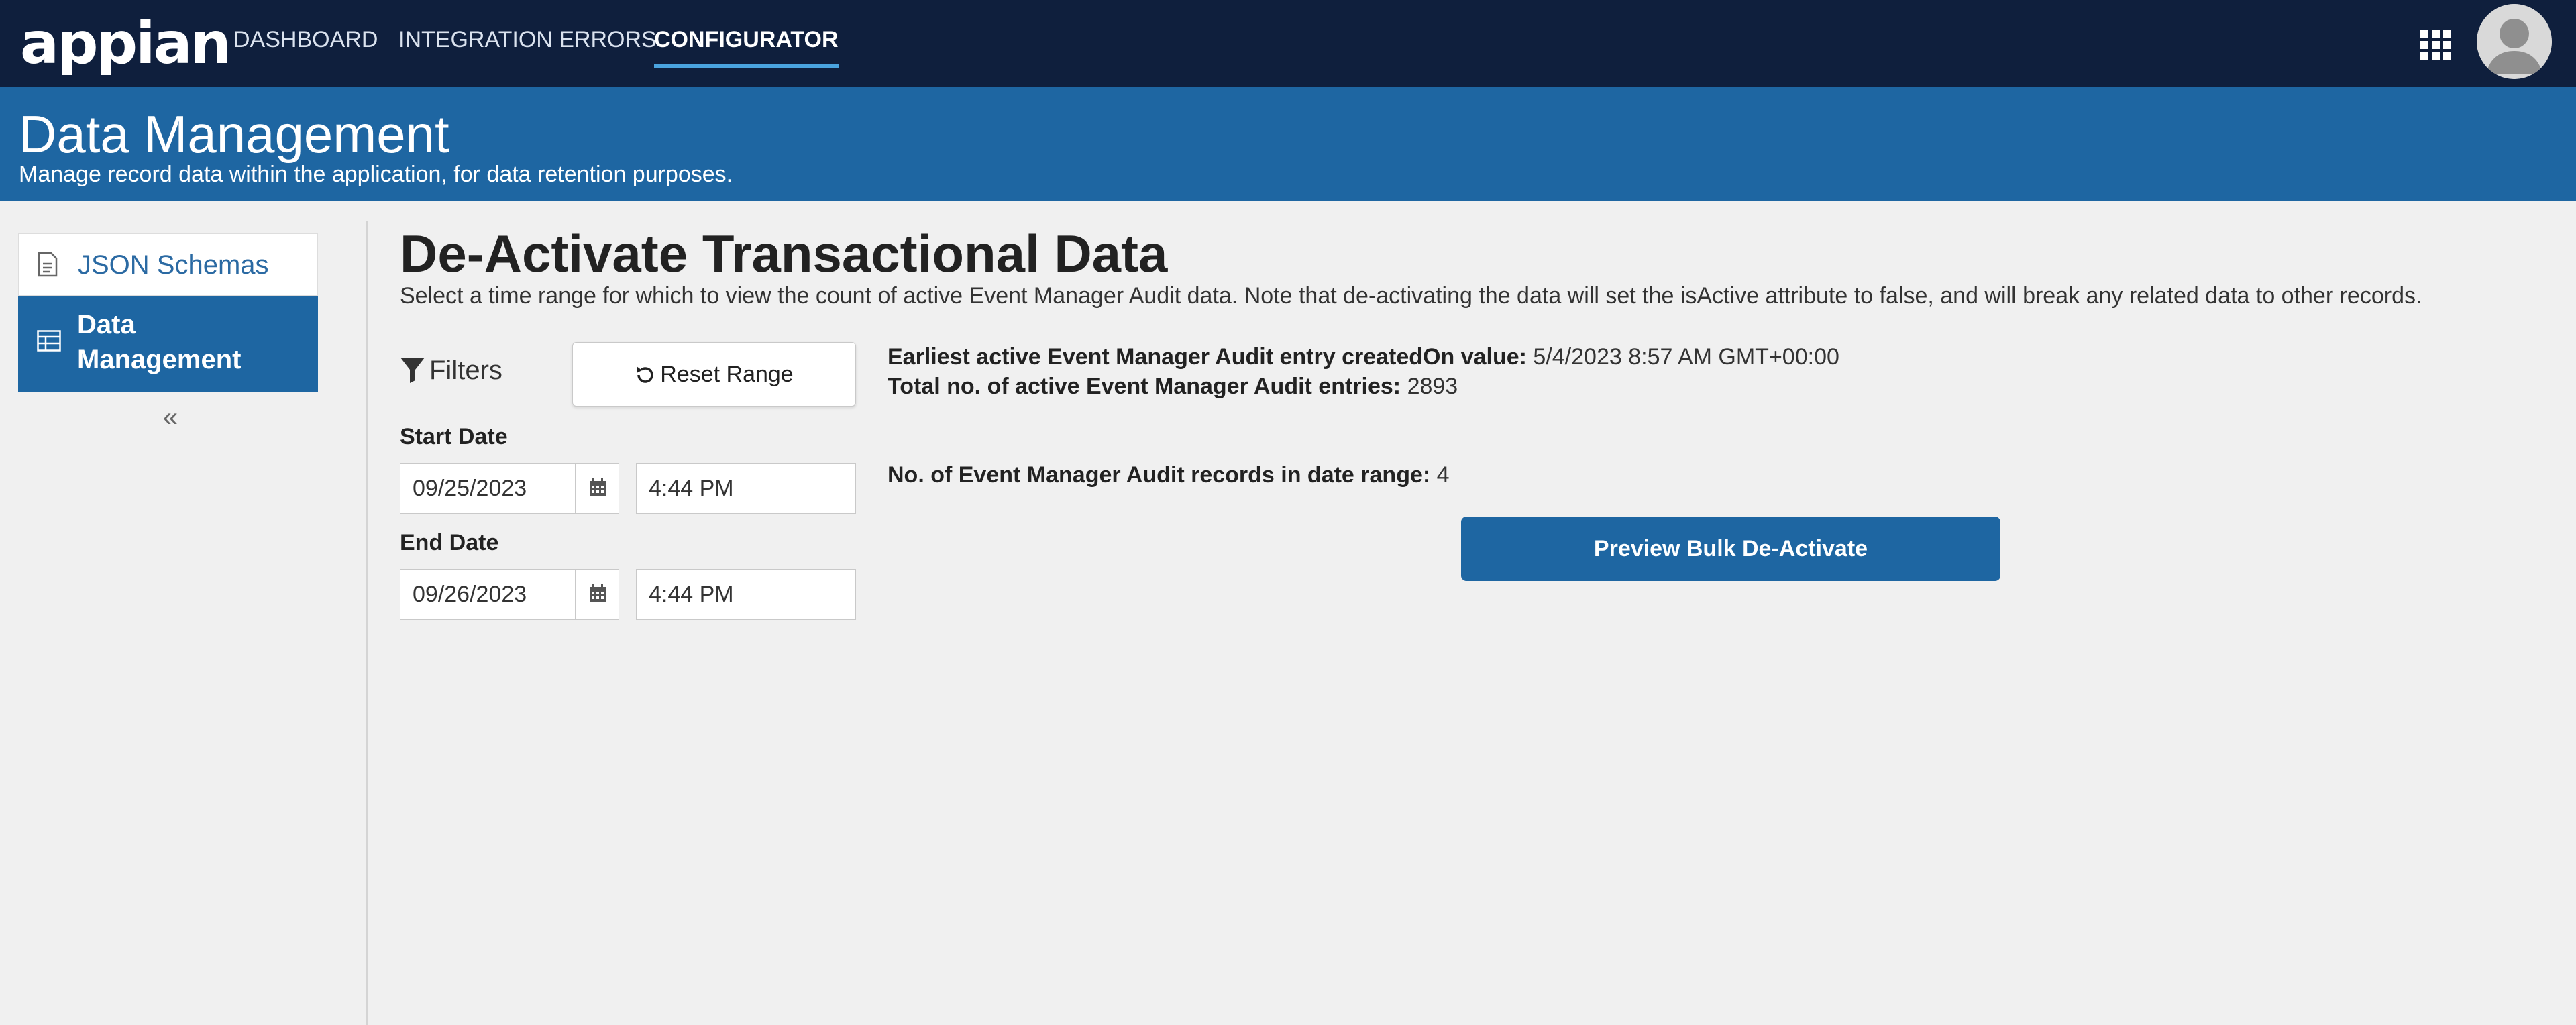 This screenshot has width=2576, height=1025. I want to click on page-title: Data Management, so click(234, 134).